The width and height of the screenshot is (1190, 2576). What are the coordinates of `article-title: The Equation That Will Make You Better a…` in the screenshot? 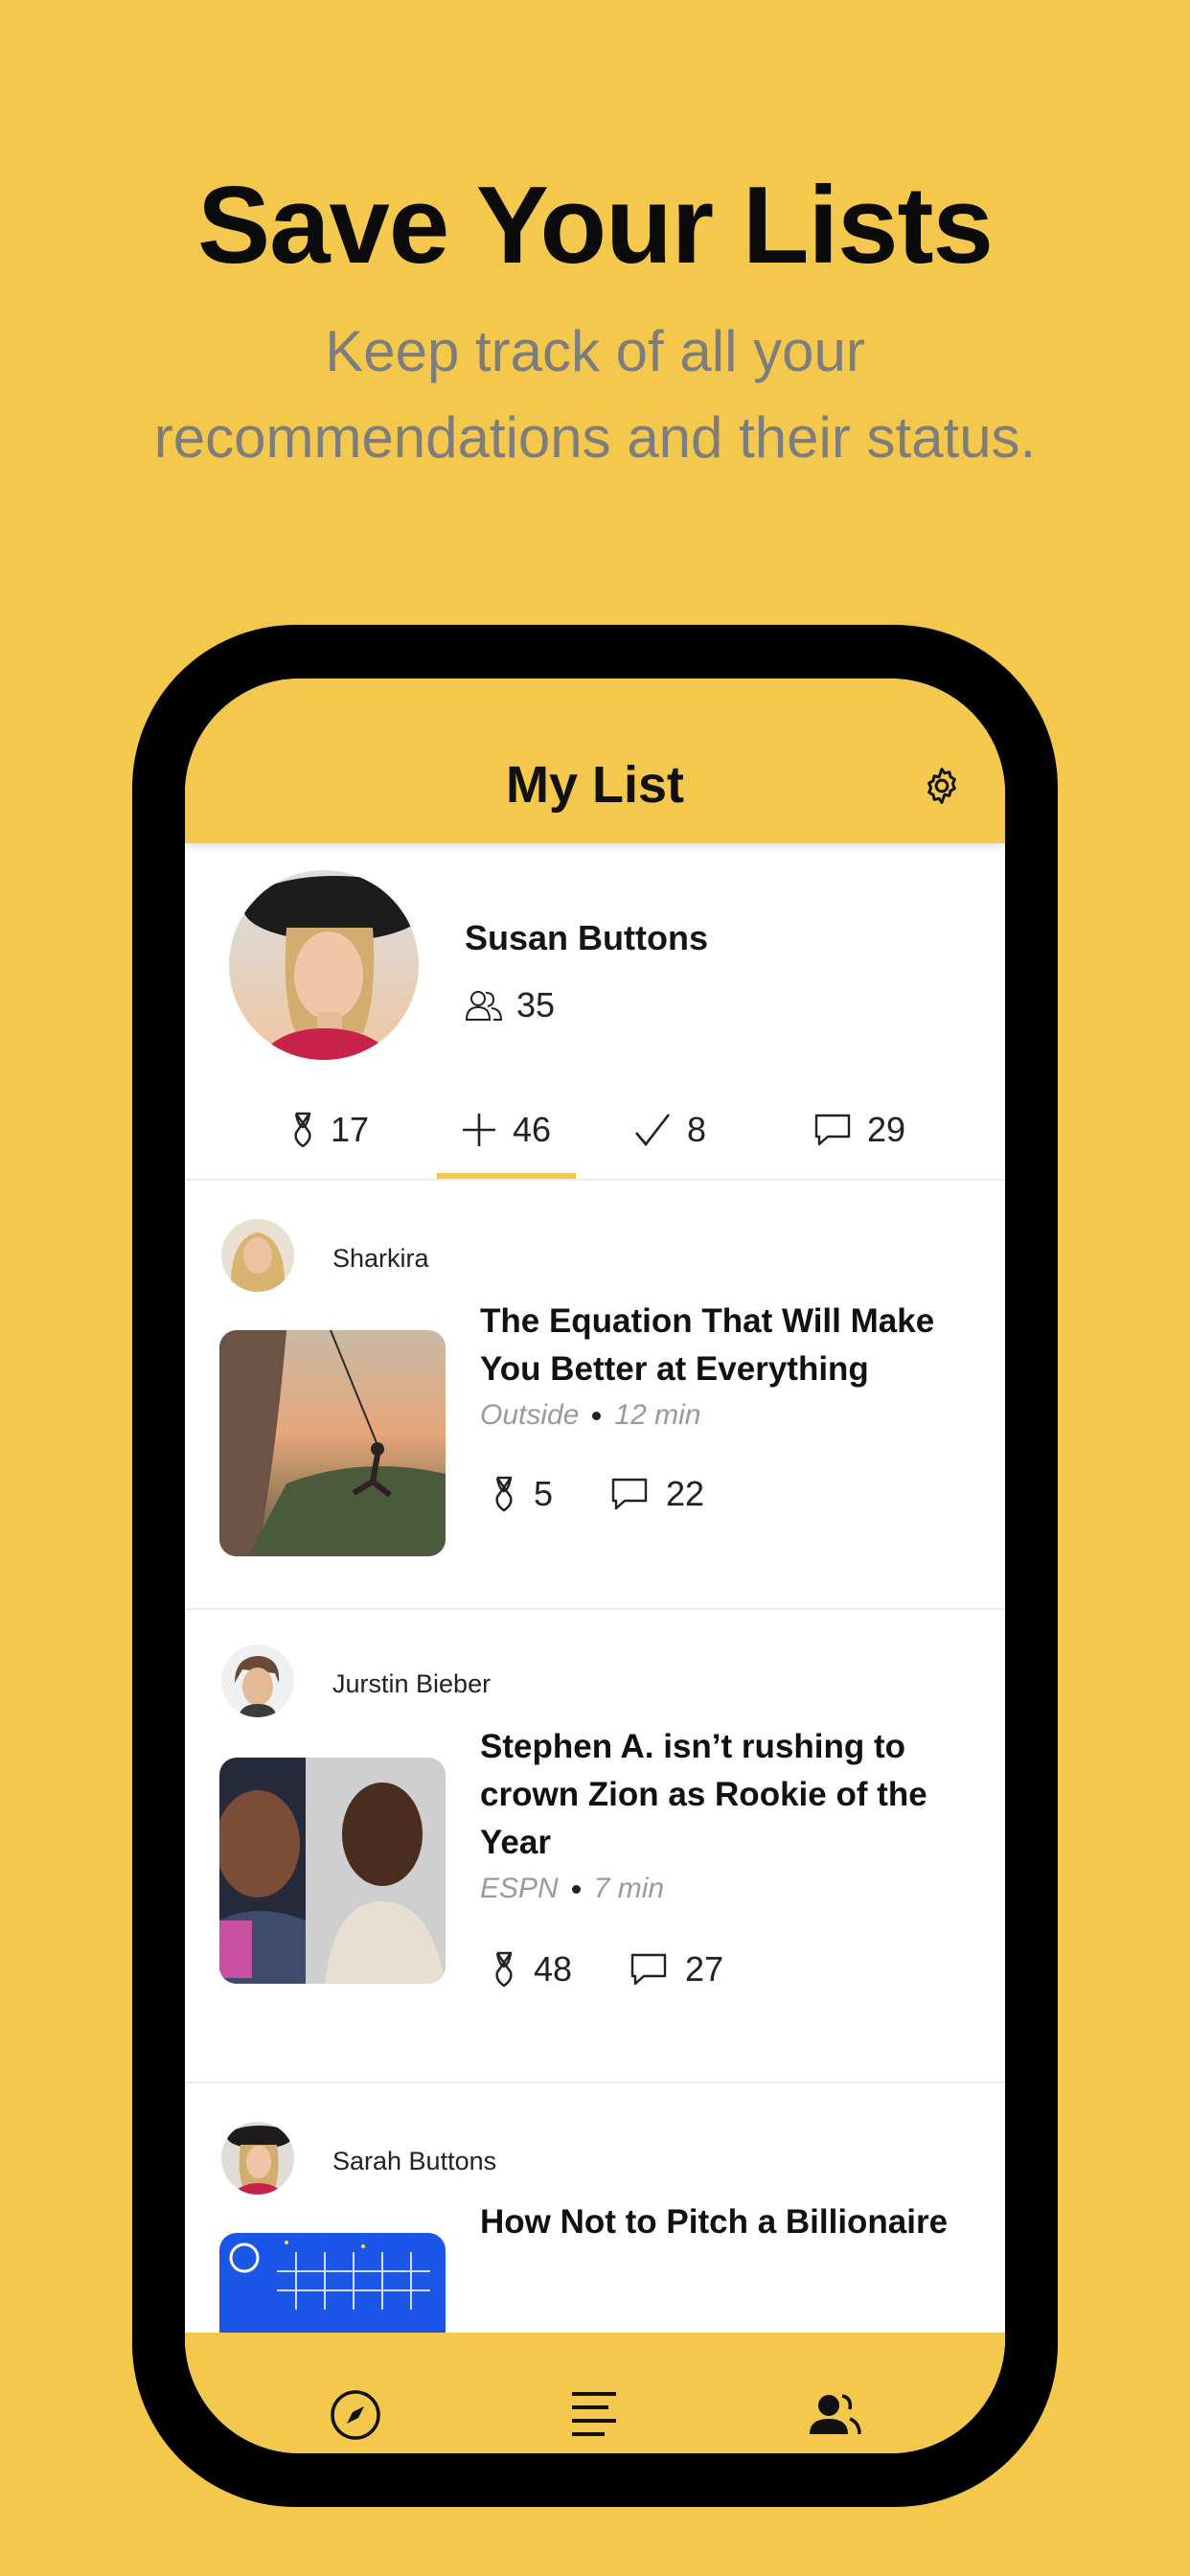 It's located at (729, 1345).